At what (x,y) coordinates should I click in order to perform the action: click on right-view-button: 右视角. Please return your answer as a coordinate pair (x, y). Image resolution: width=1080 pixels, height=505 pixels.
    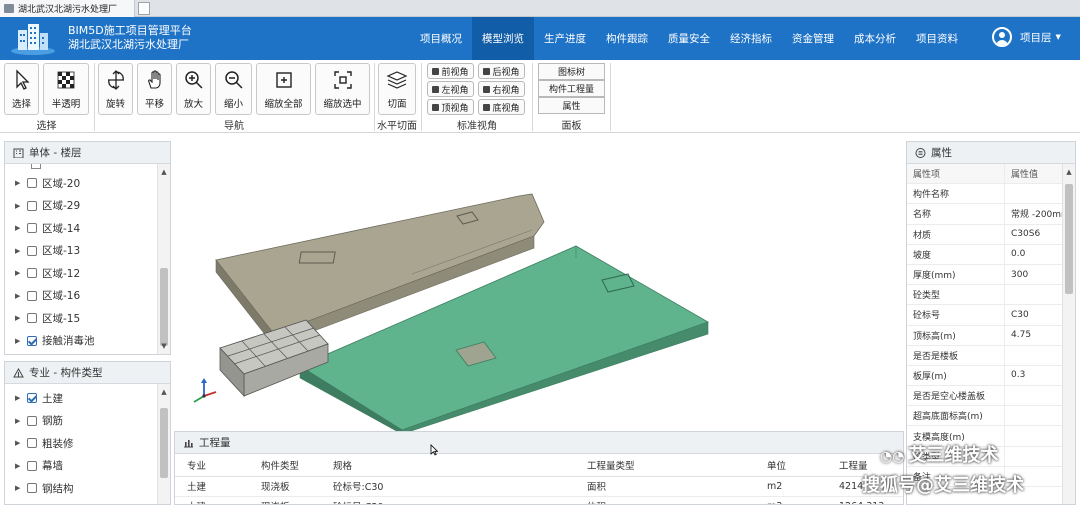
    Looking at the image, I should click on (501, 89).